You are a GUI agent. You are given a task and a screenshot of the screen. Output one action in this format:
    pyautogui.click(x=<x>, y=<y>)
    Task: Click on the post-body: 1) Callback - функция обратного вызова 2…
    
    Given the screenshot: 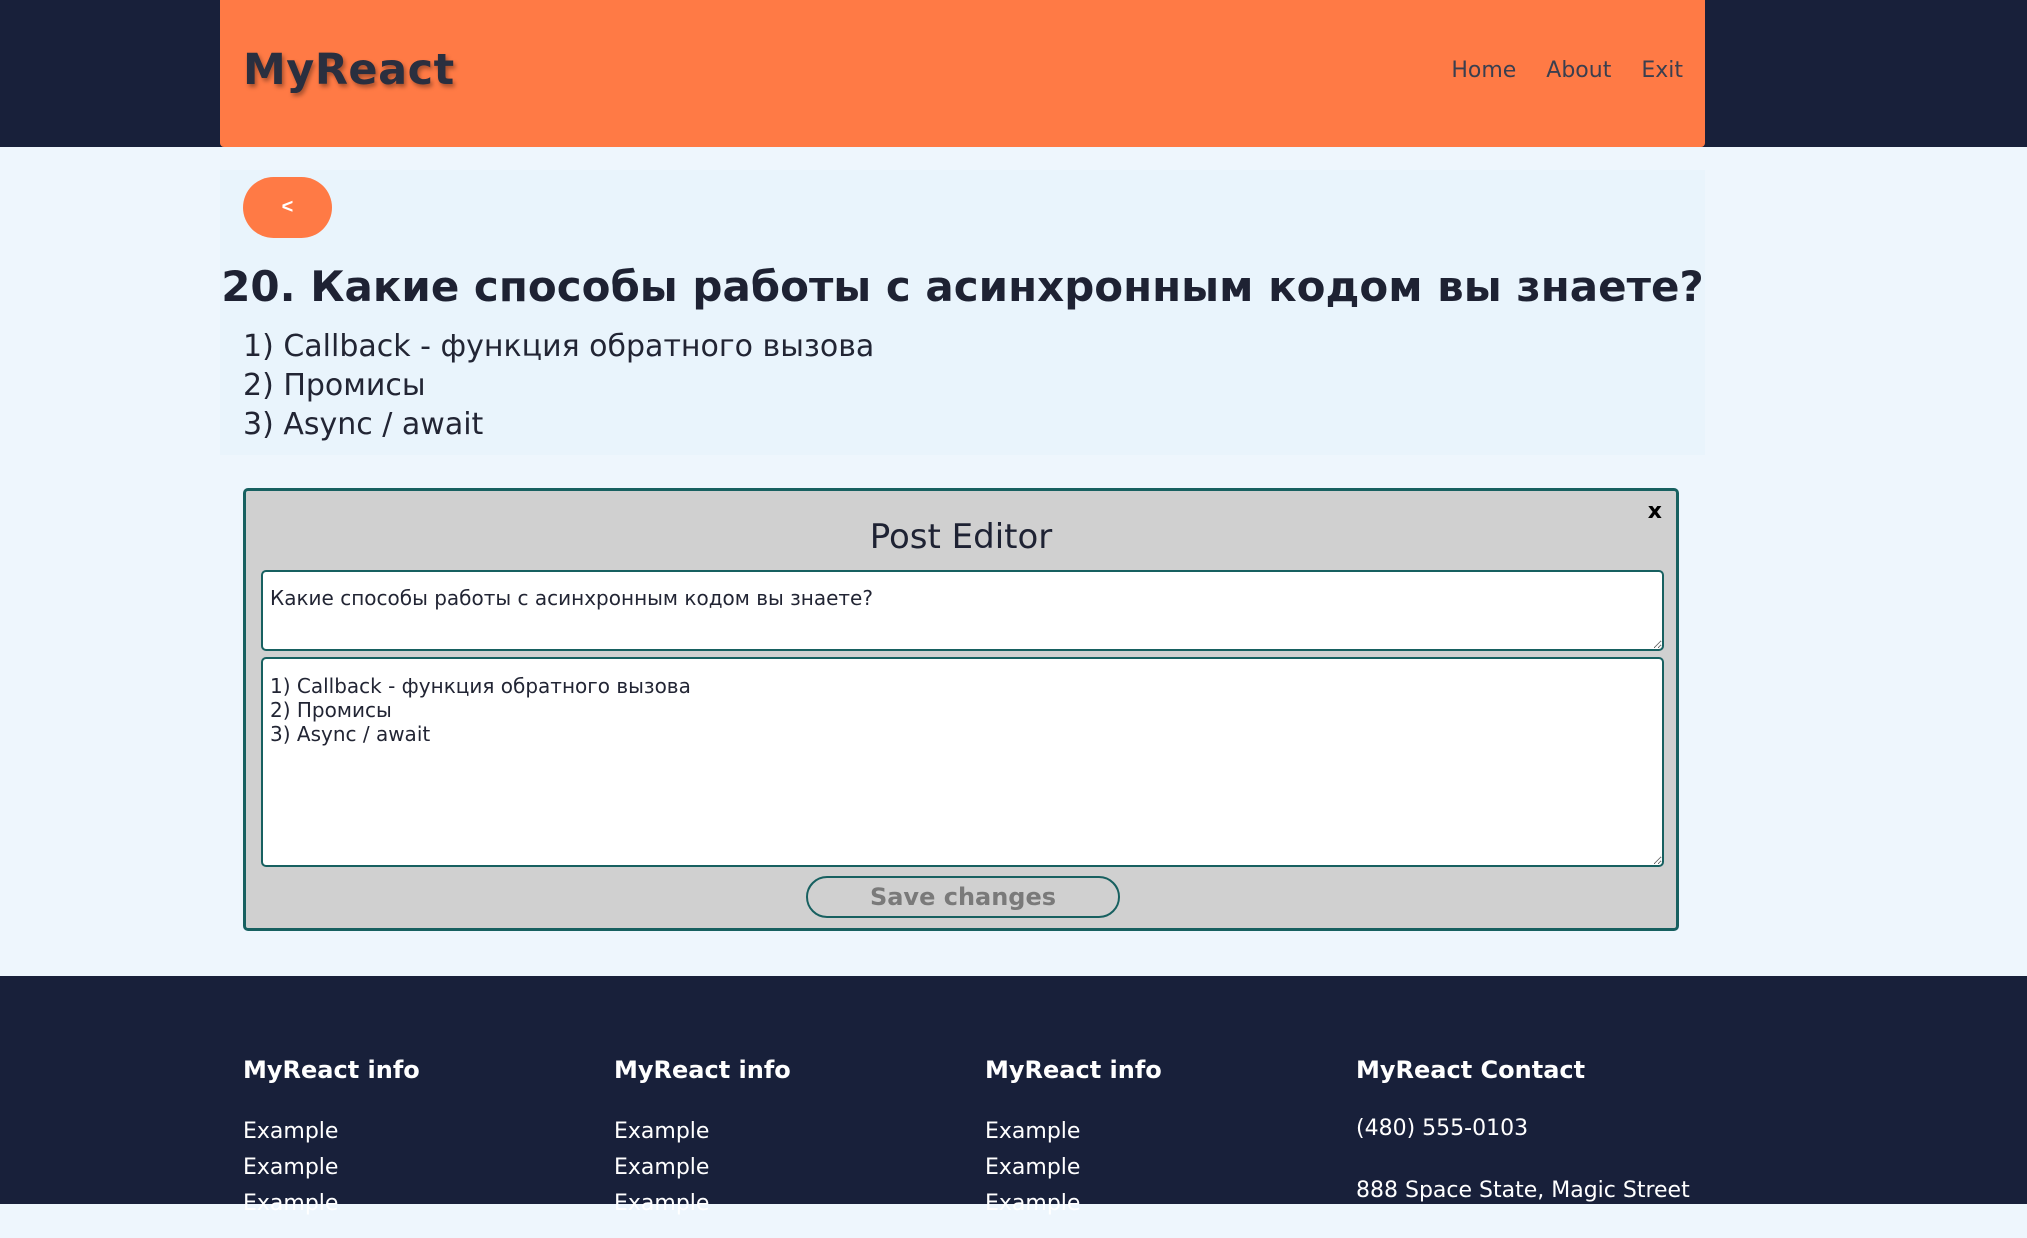 What is the action you would take?
    pyautogui.click(x=558, y=385)
    